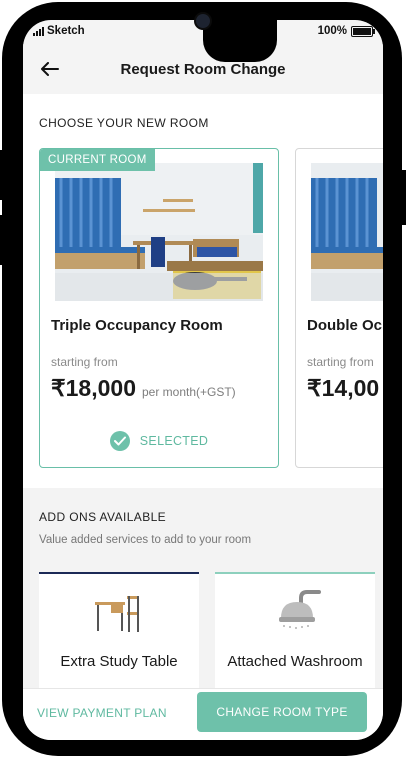  What do you see at coordinates (66, 31) in the screenshot?
I see `carrier-name: Sketch` at bounding box center [66, 31].